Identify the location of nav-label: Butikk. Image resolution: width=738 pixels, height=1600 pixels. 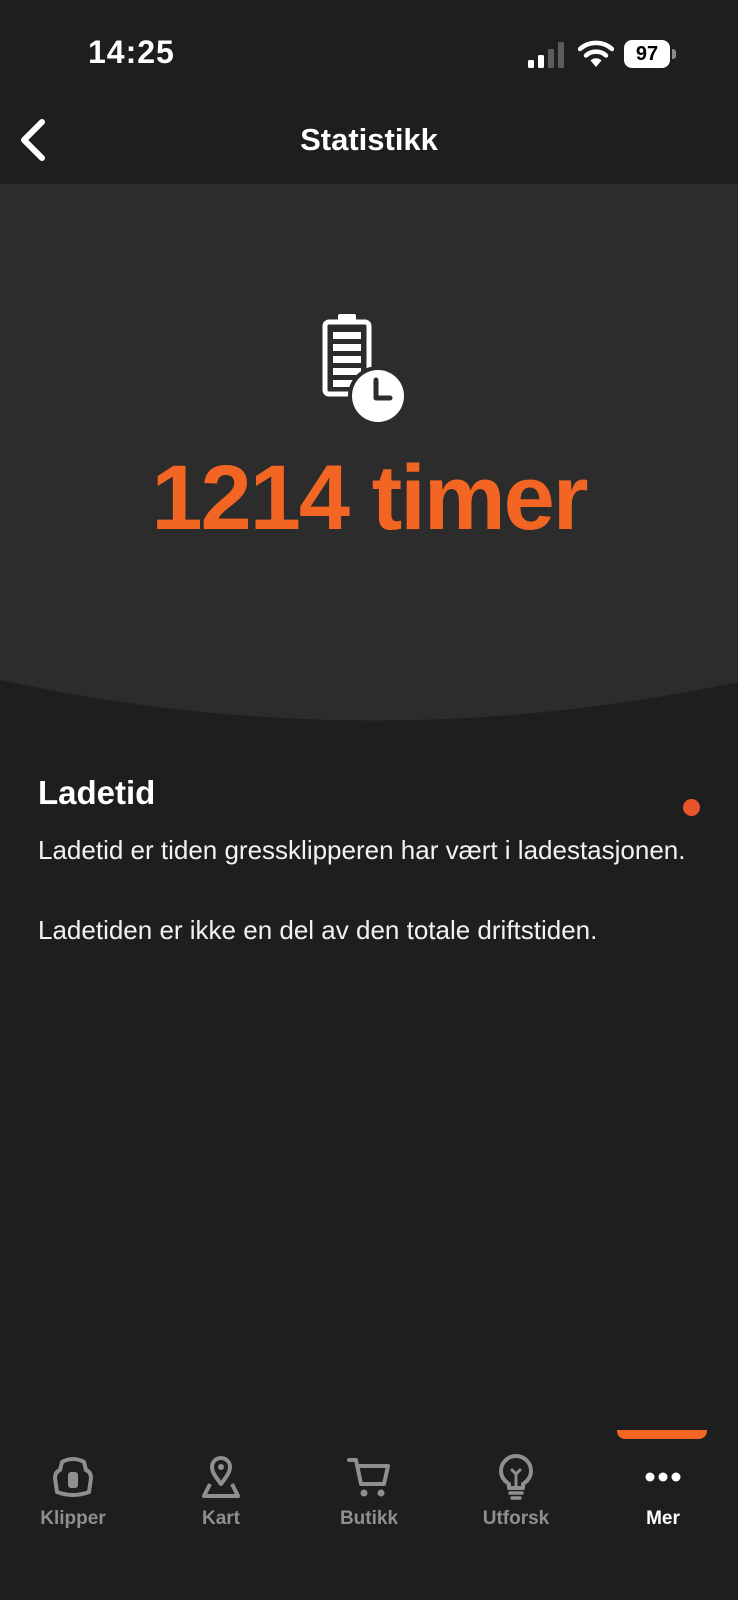
(369, 1518).